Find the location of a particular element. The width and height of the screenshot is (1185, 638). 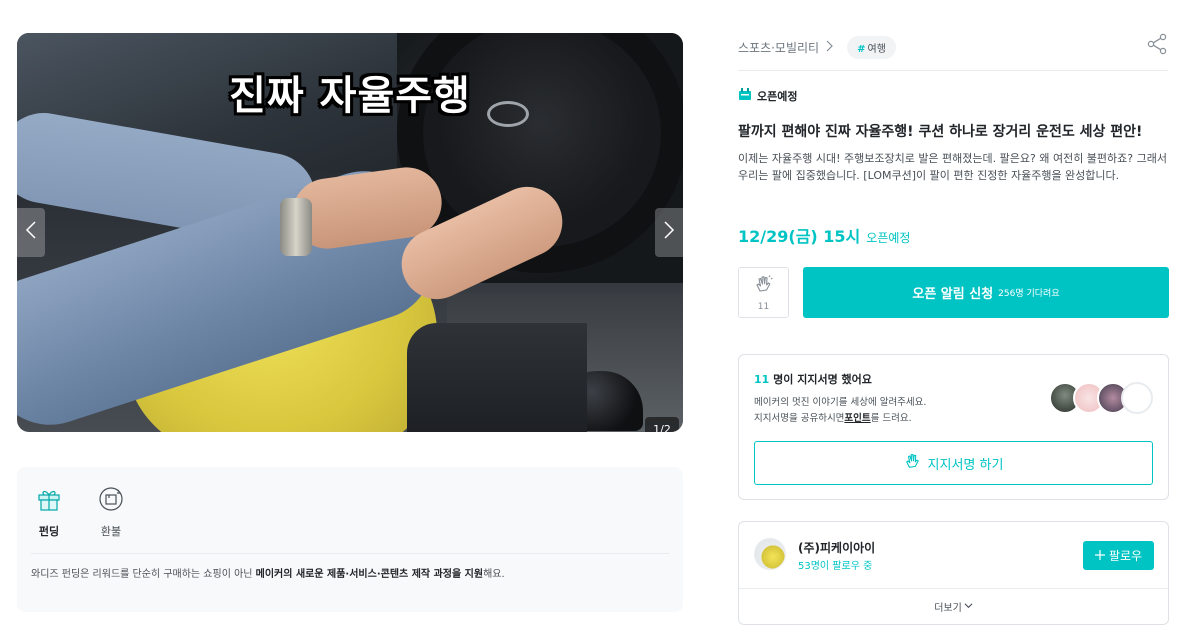

support-desc-line: 지지서명을 공유하시면포인트를 드려요. is located at coordinates (840, 419).